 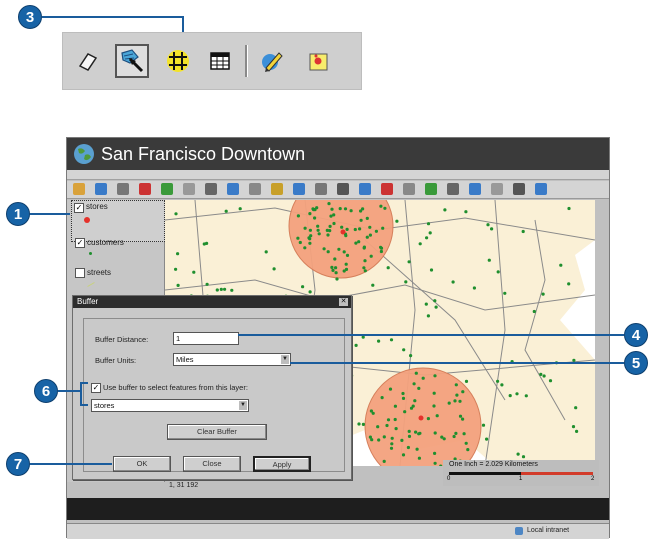 What do you see at coordinates (318, 61) in the screenshot?
I see `sticky-note-button` at bounding box center [318, 61].